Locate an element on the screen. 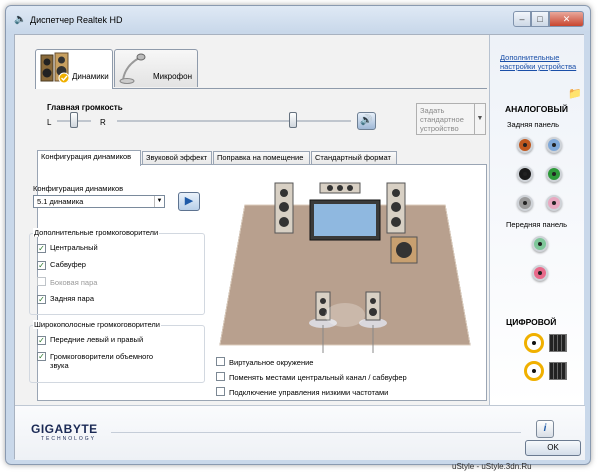  virtual-surround-checkbox: Виртуальное окружение is located at coordinates (264, 362).